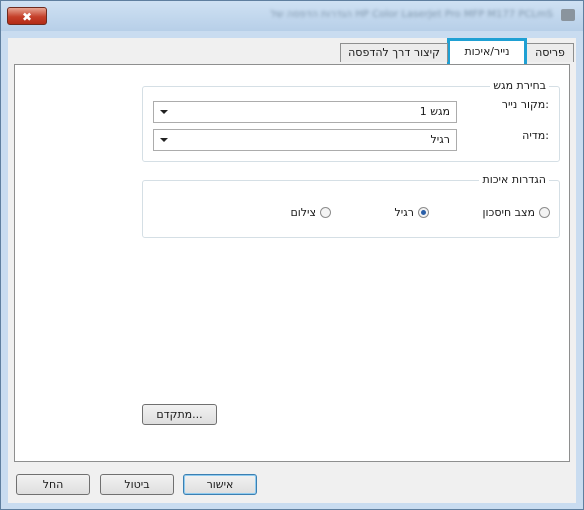  What do you see at coordinates (535, 135) in the screenshot?
I see `media-label: מדיה:` at bounding box center [535, 135].